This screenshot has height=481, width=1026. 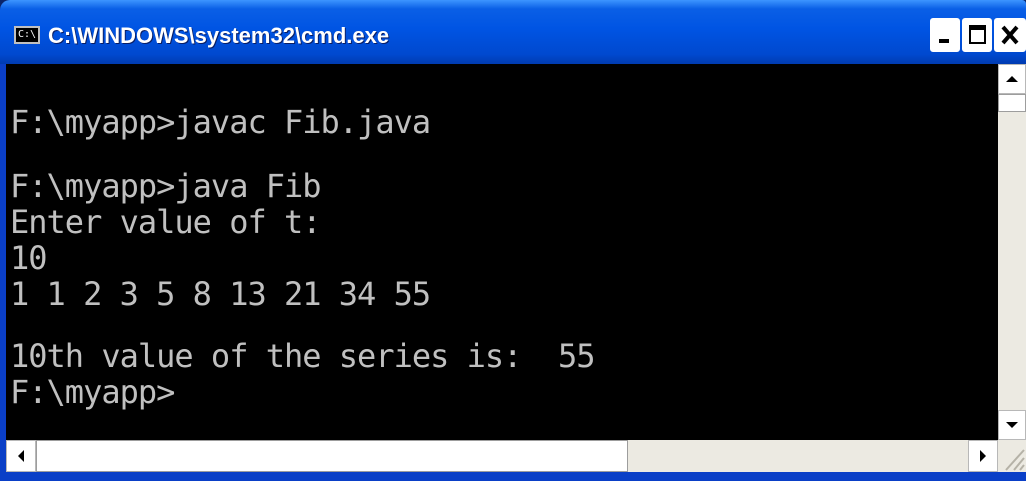 I want to click on close-icon, so click(x=1010, y=35).